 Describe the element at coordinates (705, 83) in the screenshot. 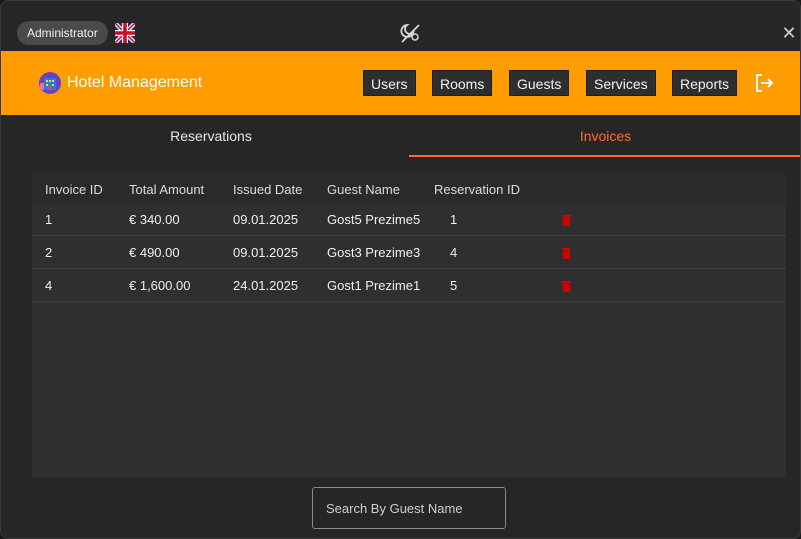

I see `nav-reports-button: Reports` at that location.